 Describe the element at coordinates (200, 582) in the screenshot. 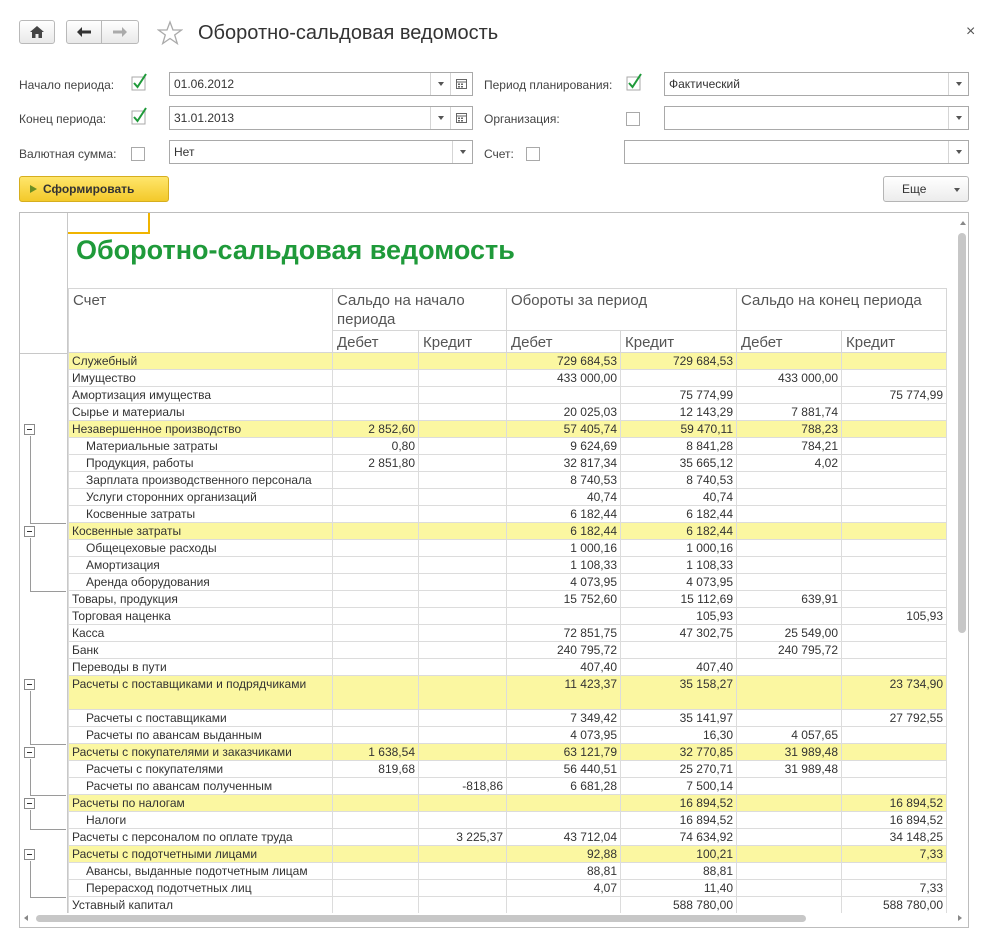

I see `account-name-cell: Аренда оборудования` at that location.